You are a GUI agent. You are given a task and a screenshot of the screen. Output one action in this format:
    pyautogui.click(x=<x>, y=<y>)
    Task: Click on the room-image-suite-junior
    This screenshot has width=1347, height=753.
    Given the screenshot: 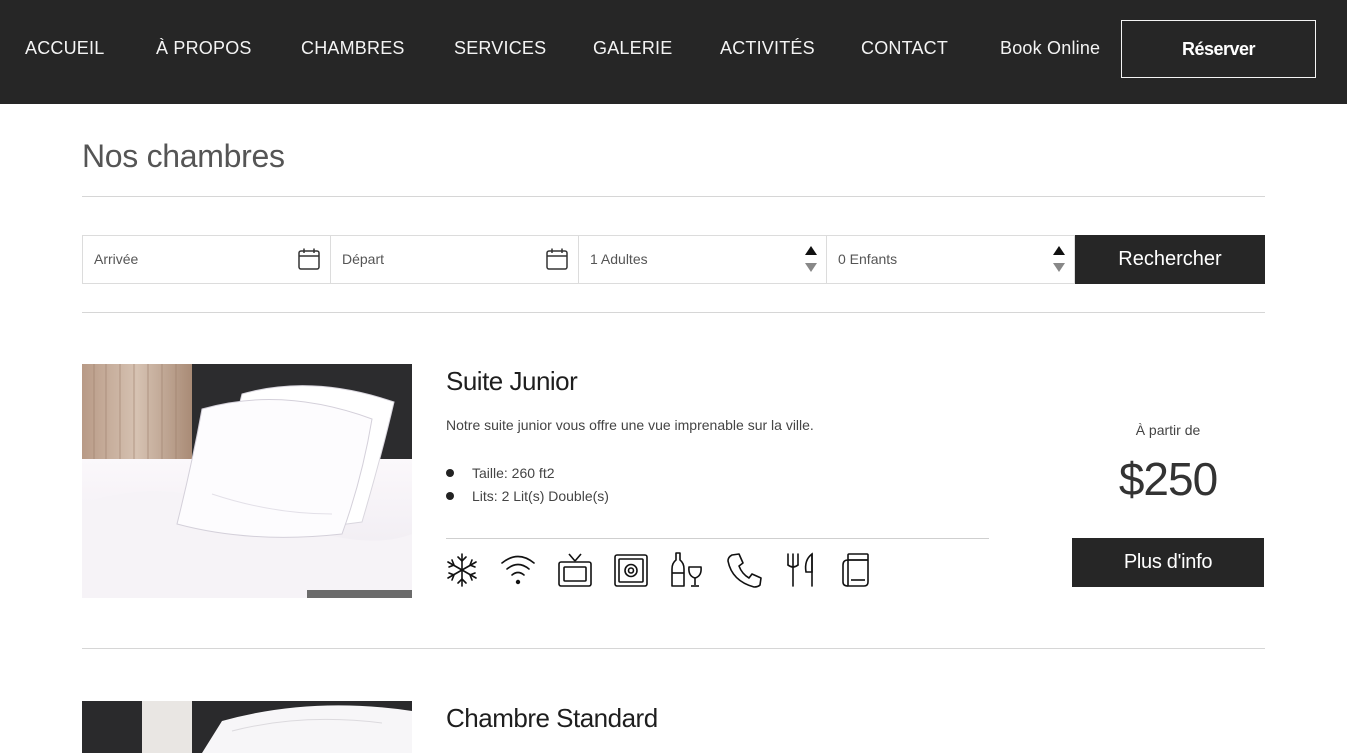 What is the action you would take?
    pyautogui.click(x=247, y=481)
    